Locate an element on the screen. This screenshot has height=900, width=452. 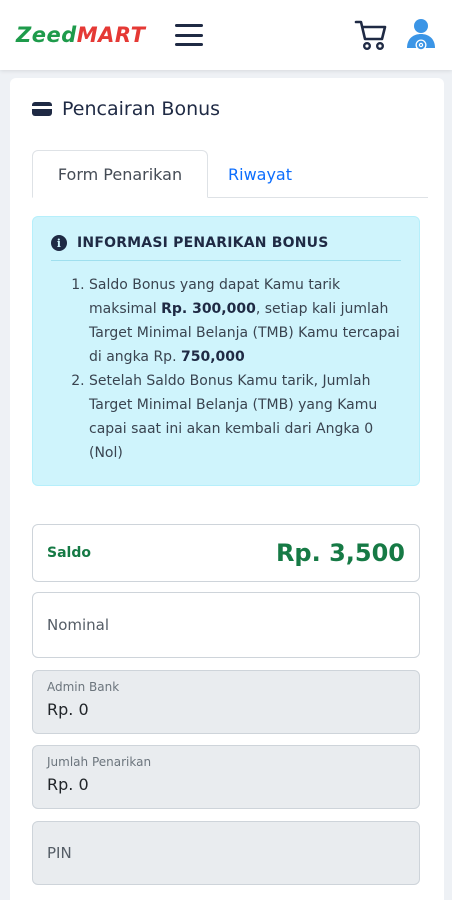
user-settings-icon is located at coordinates (421, 35).